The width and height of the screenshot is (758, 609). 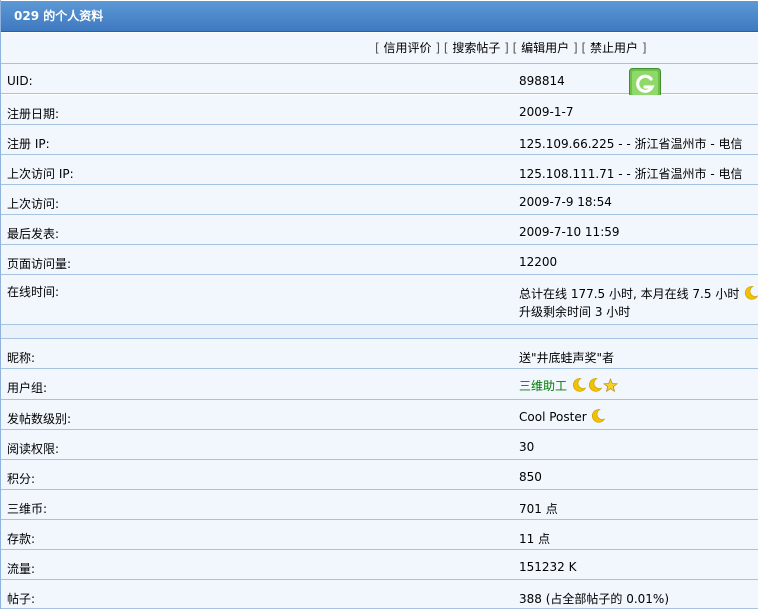 What do you see at coordinates (379, 260) in the screenshot?
I see `row-page-views: 页面访问量: 12200` at bounding box center [379, 260].